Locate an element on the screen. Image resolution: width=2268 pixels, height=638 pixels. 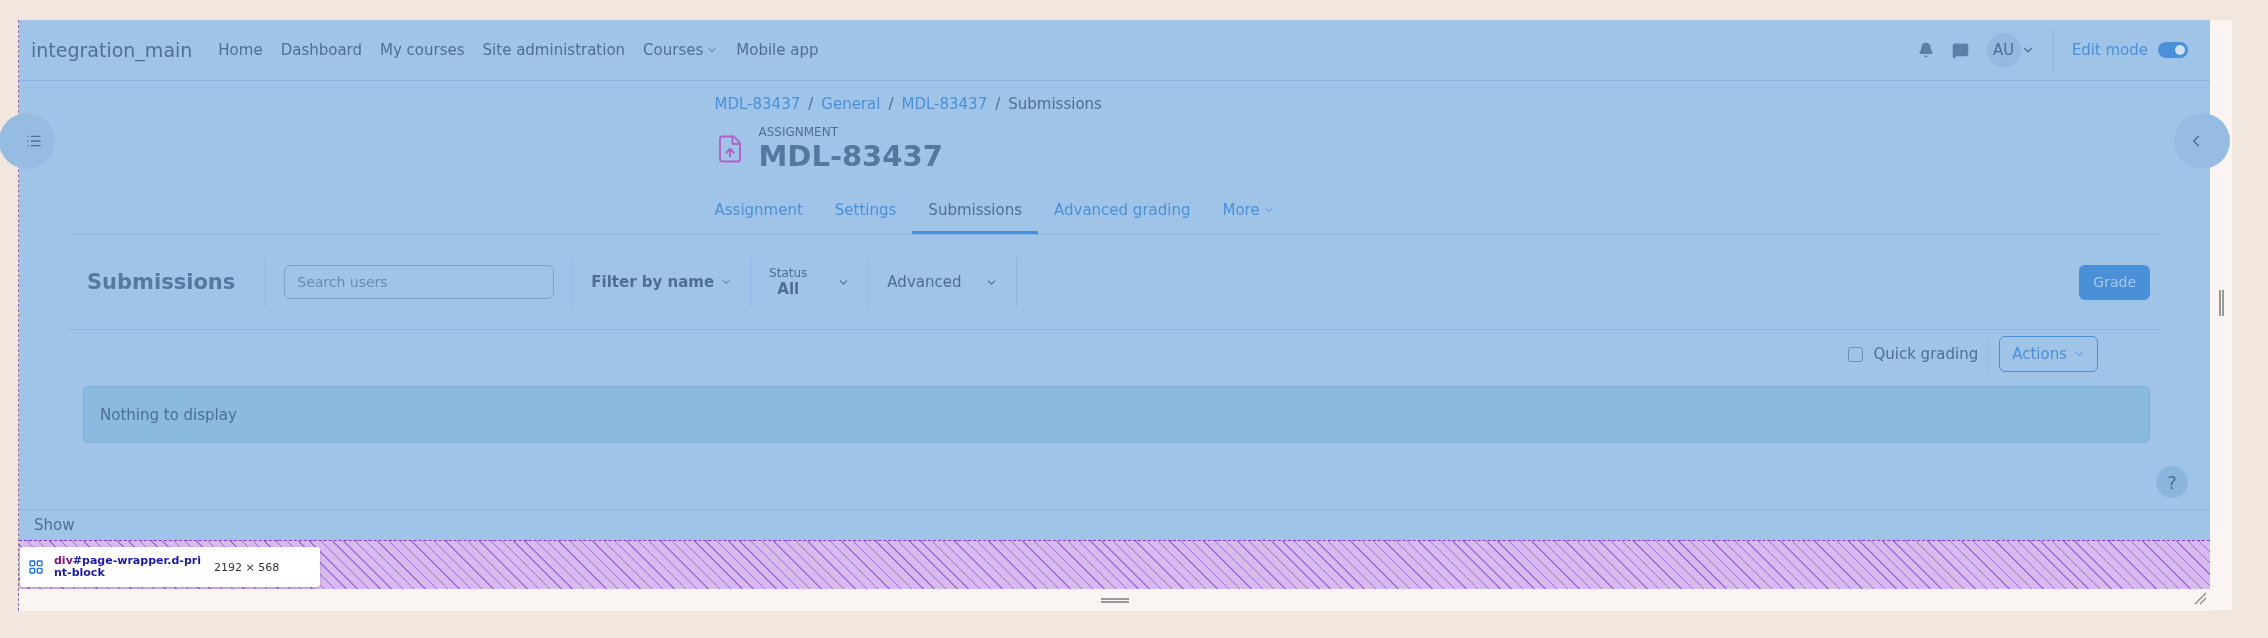
breadcrumb-current: Submissions is located at coordinates (1055, 104).